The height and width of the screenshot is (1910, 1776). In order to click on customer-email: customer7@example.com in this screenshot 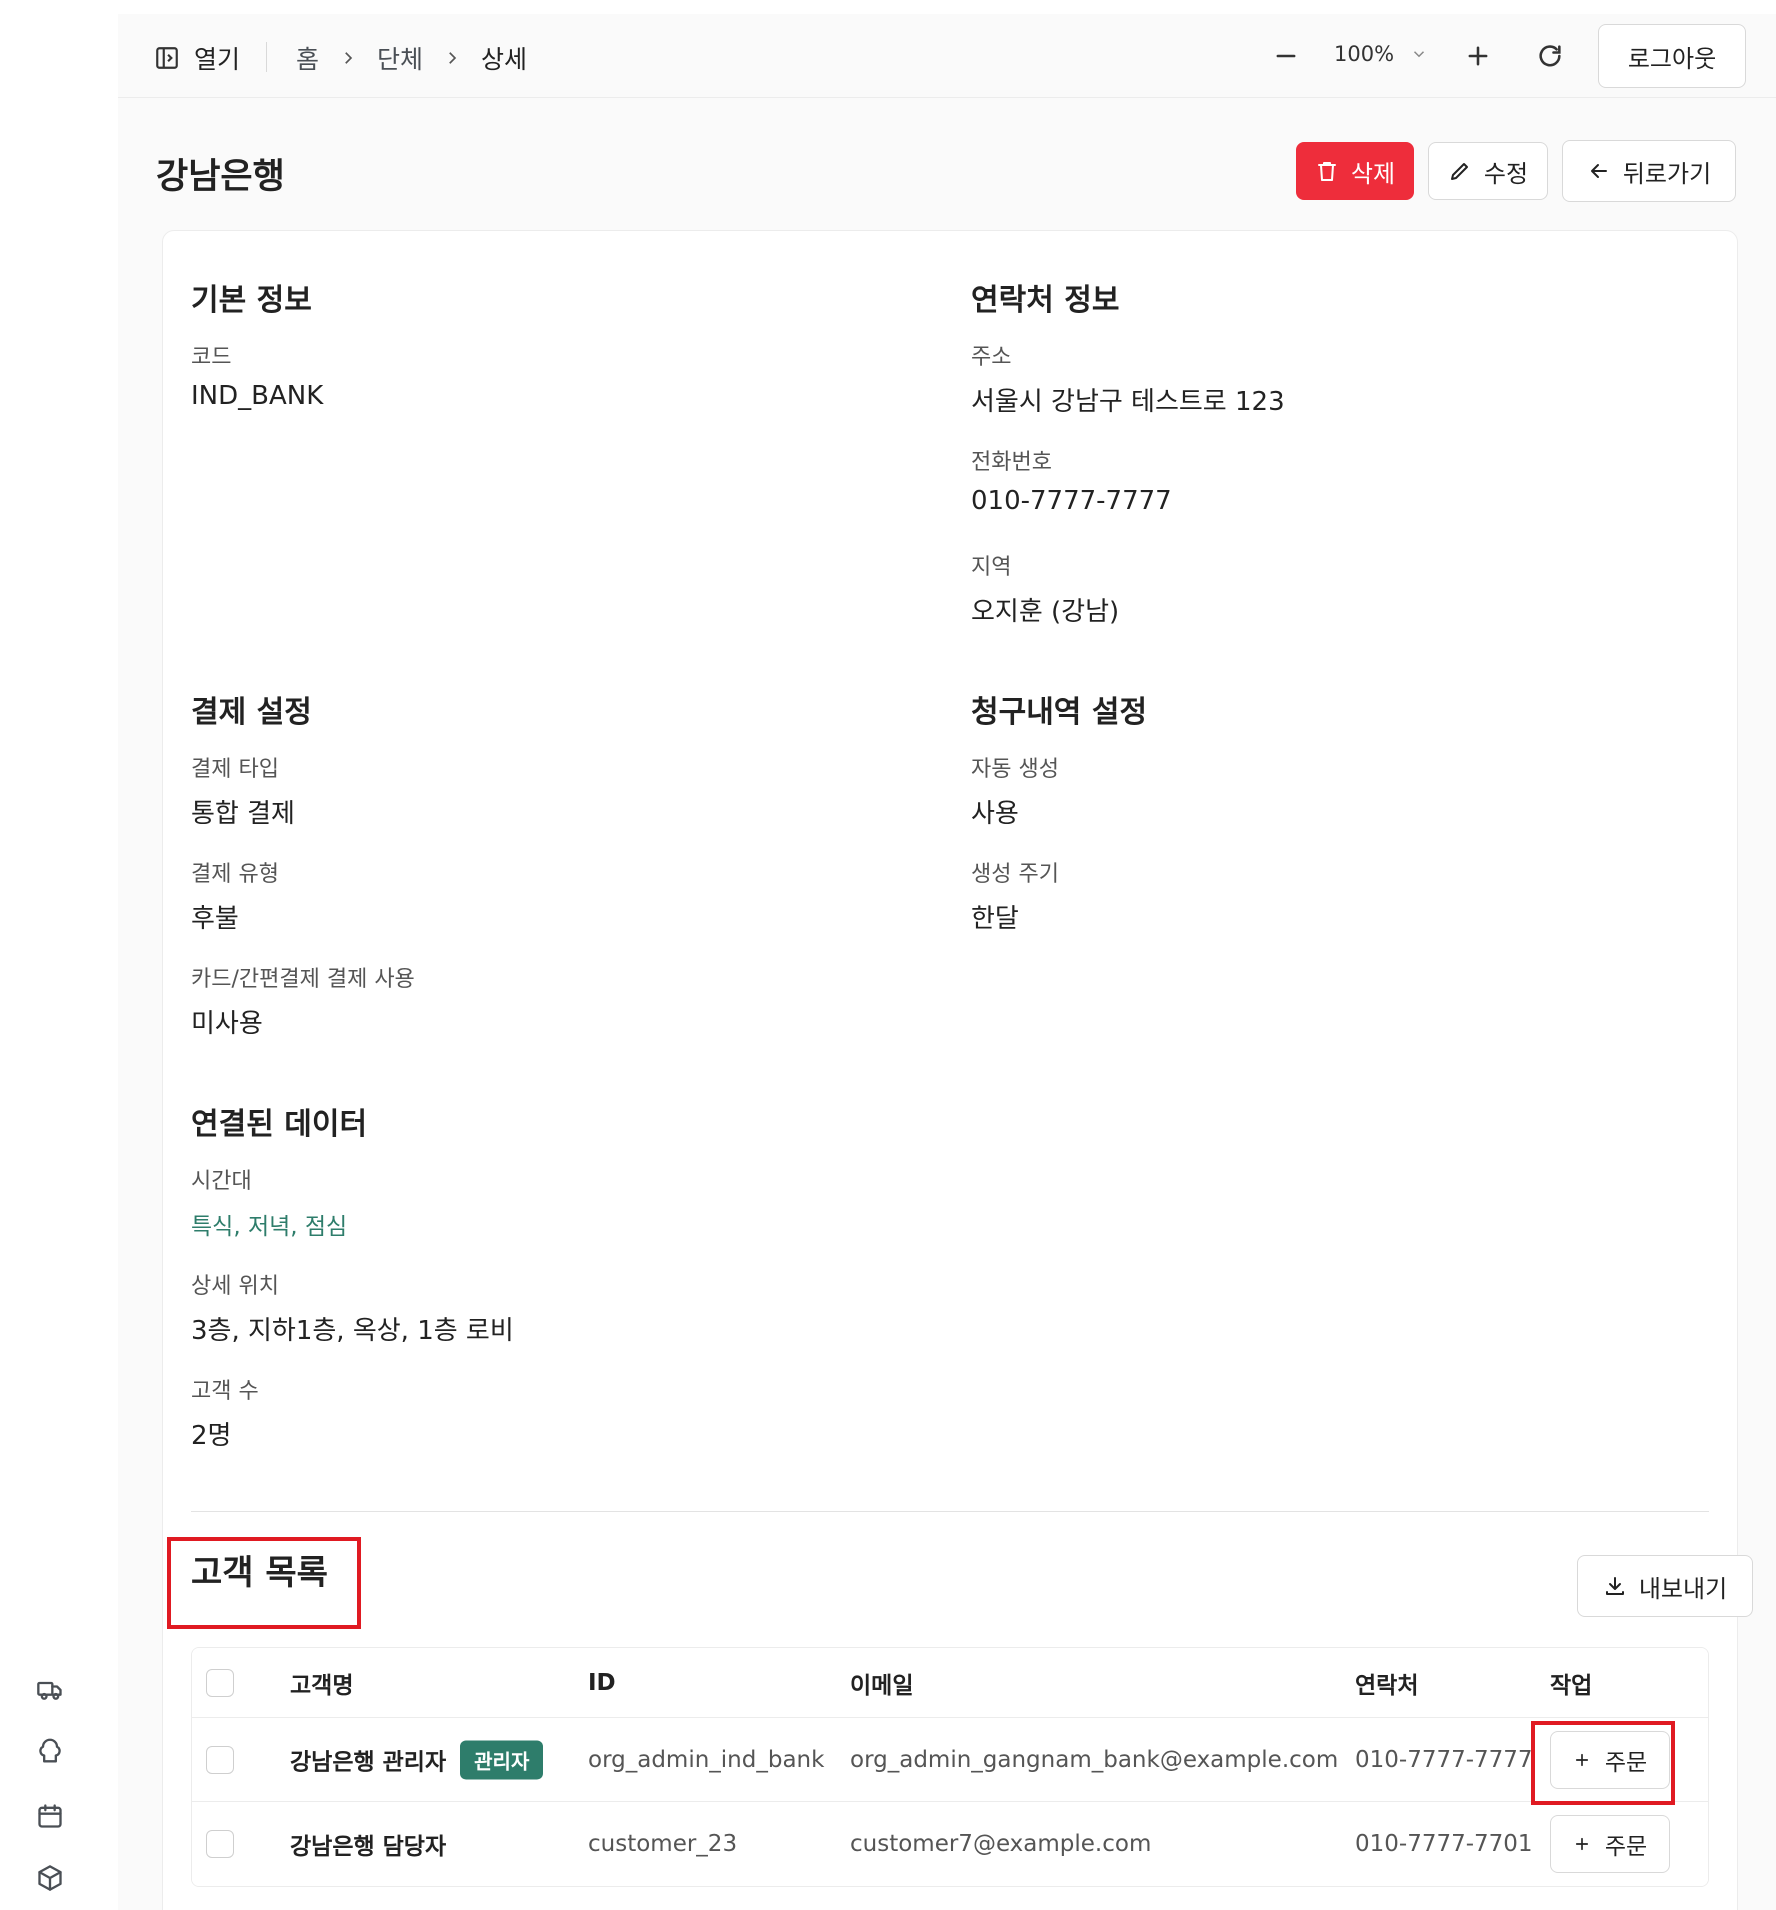, I will do `click(1001, 1844)`.